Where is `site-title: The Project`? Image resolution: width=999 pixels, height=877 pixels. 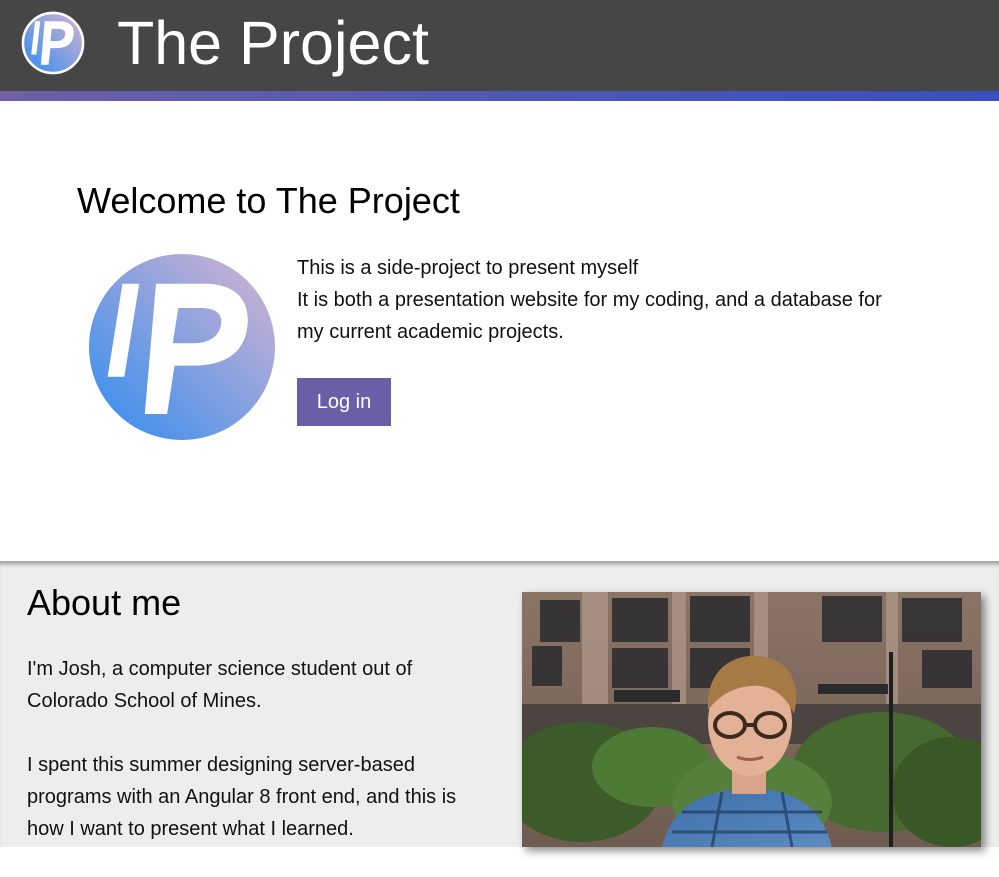 site-title: The Project is located at coordinates (273, 43).